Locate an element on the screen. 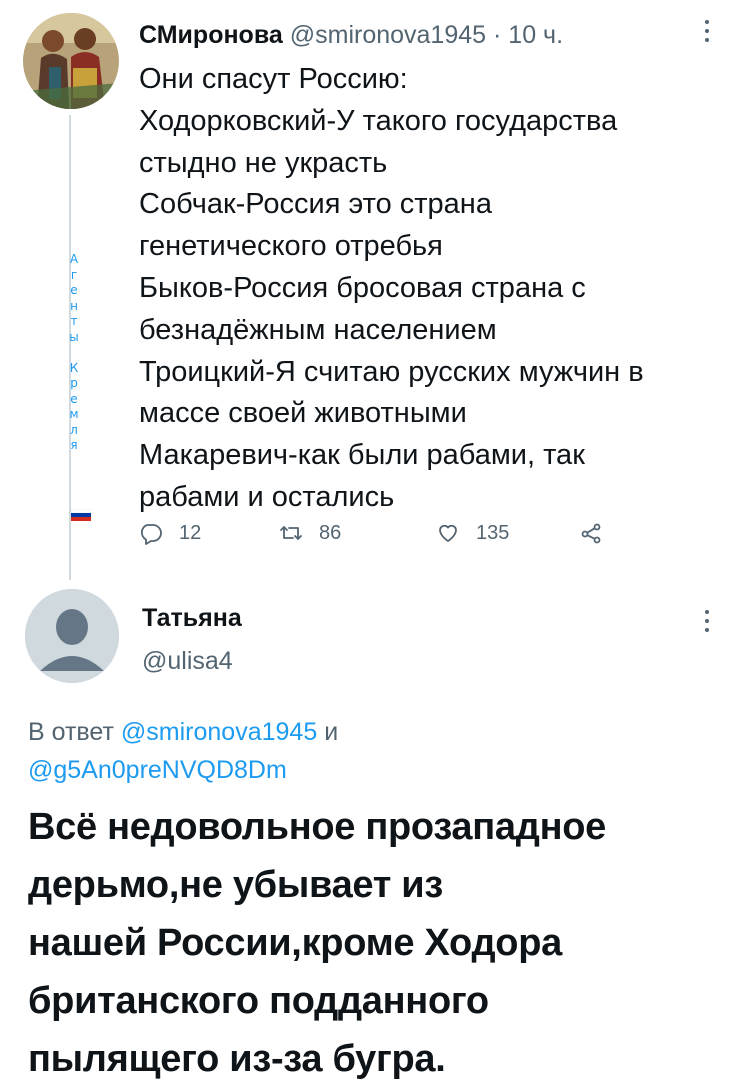  reply-button: 12 is located at coordinates (170, 533).